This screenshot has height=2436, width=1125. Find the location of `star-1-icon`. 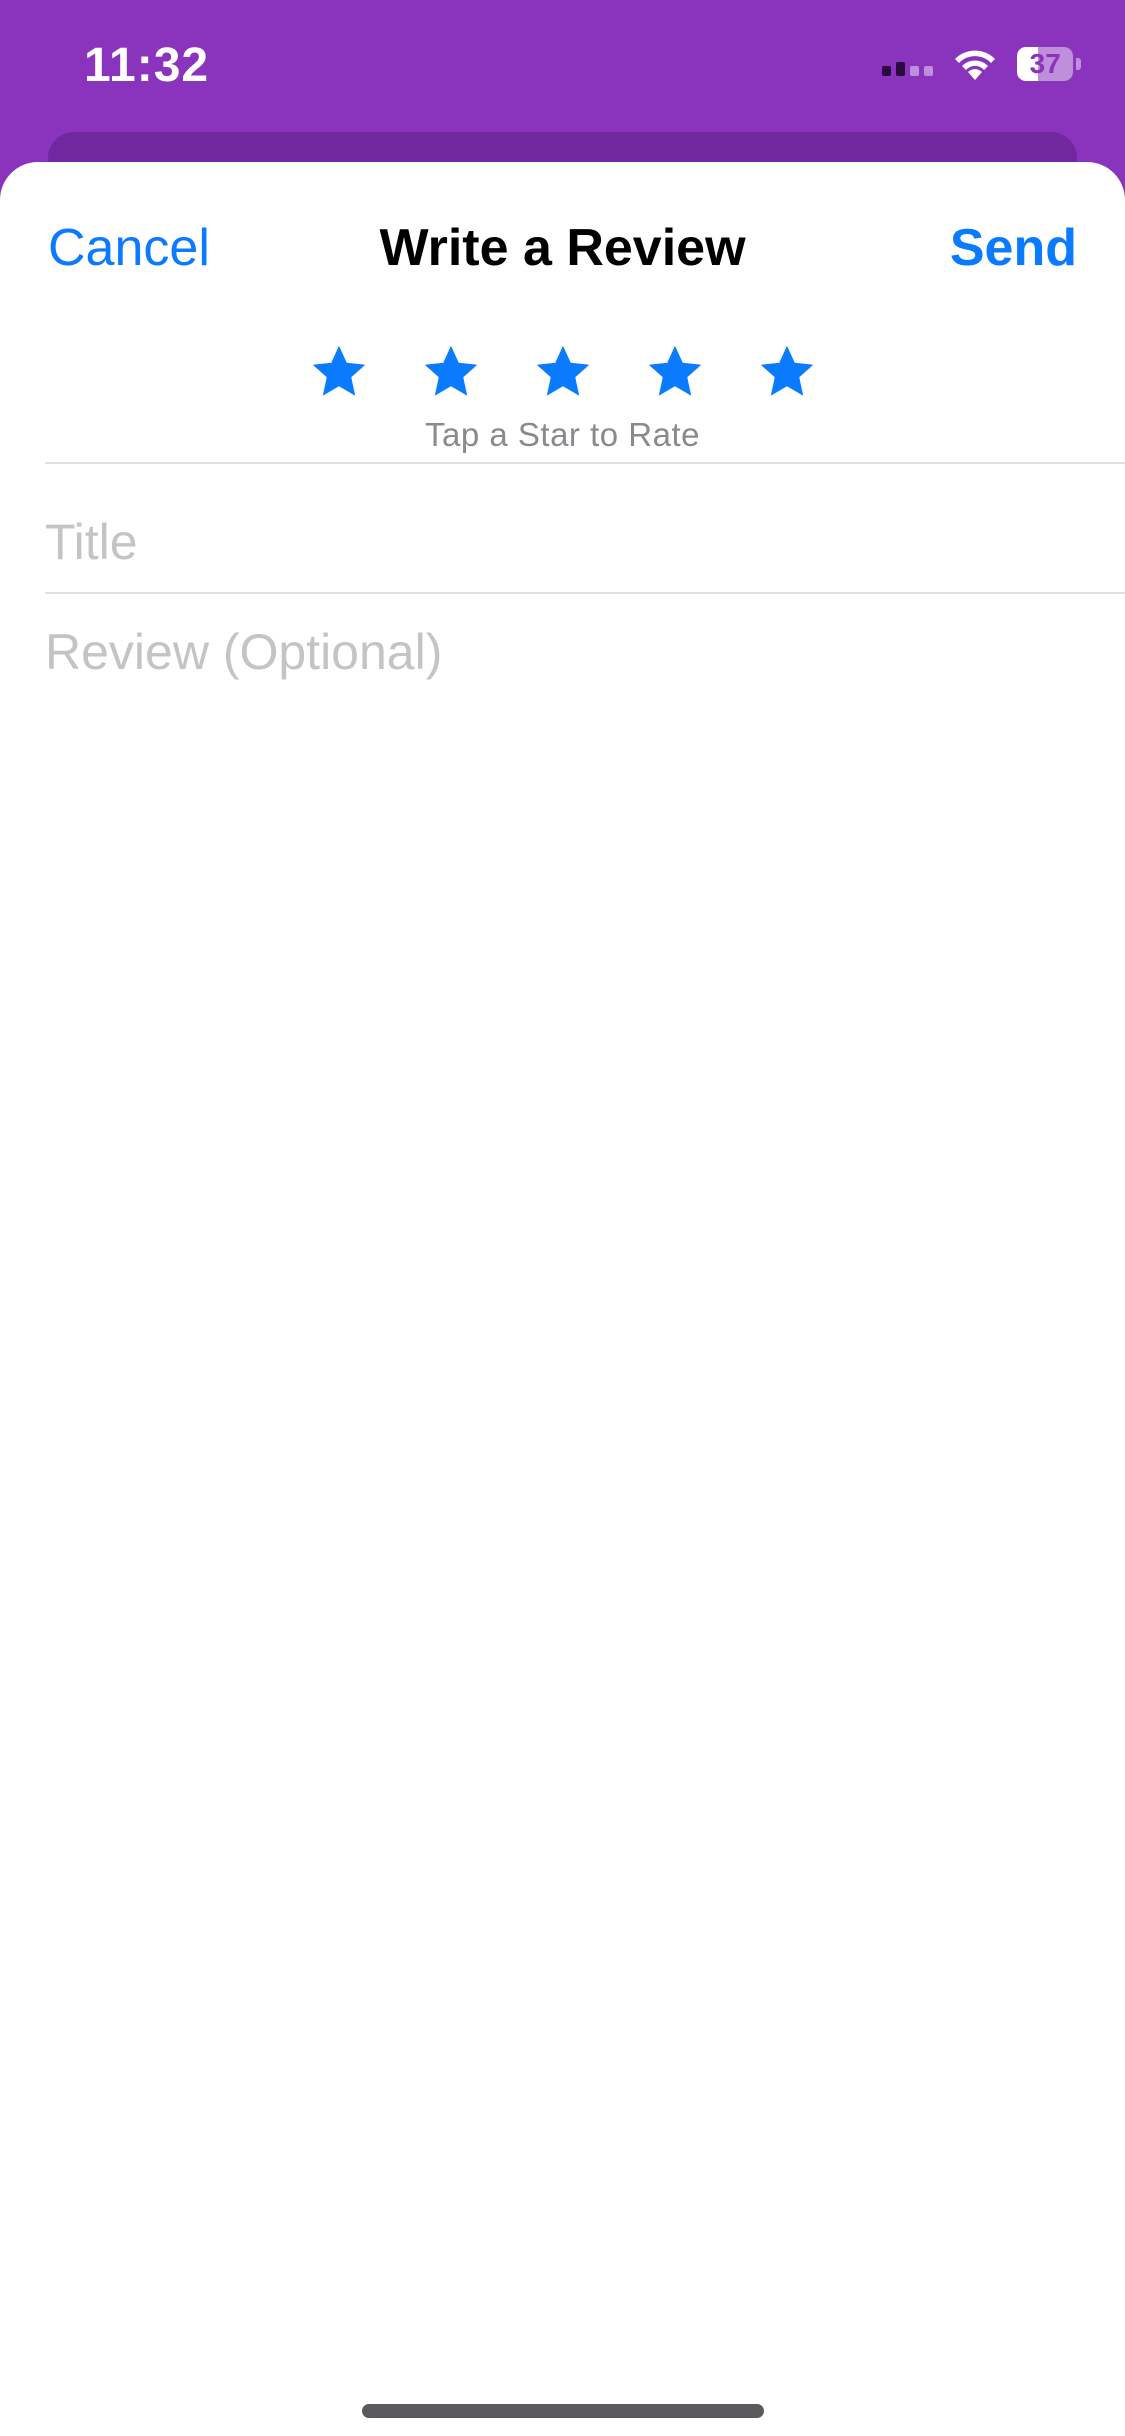

star-1-icon is located at coordinates (339, 372).